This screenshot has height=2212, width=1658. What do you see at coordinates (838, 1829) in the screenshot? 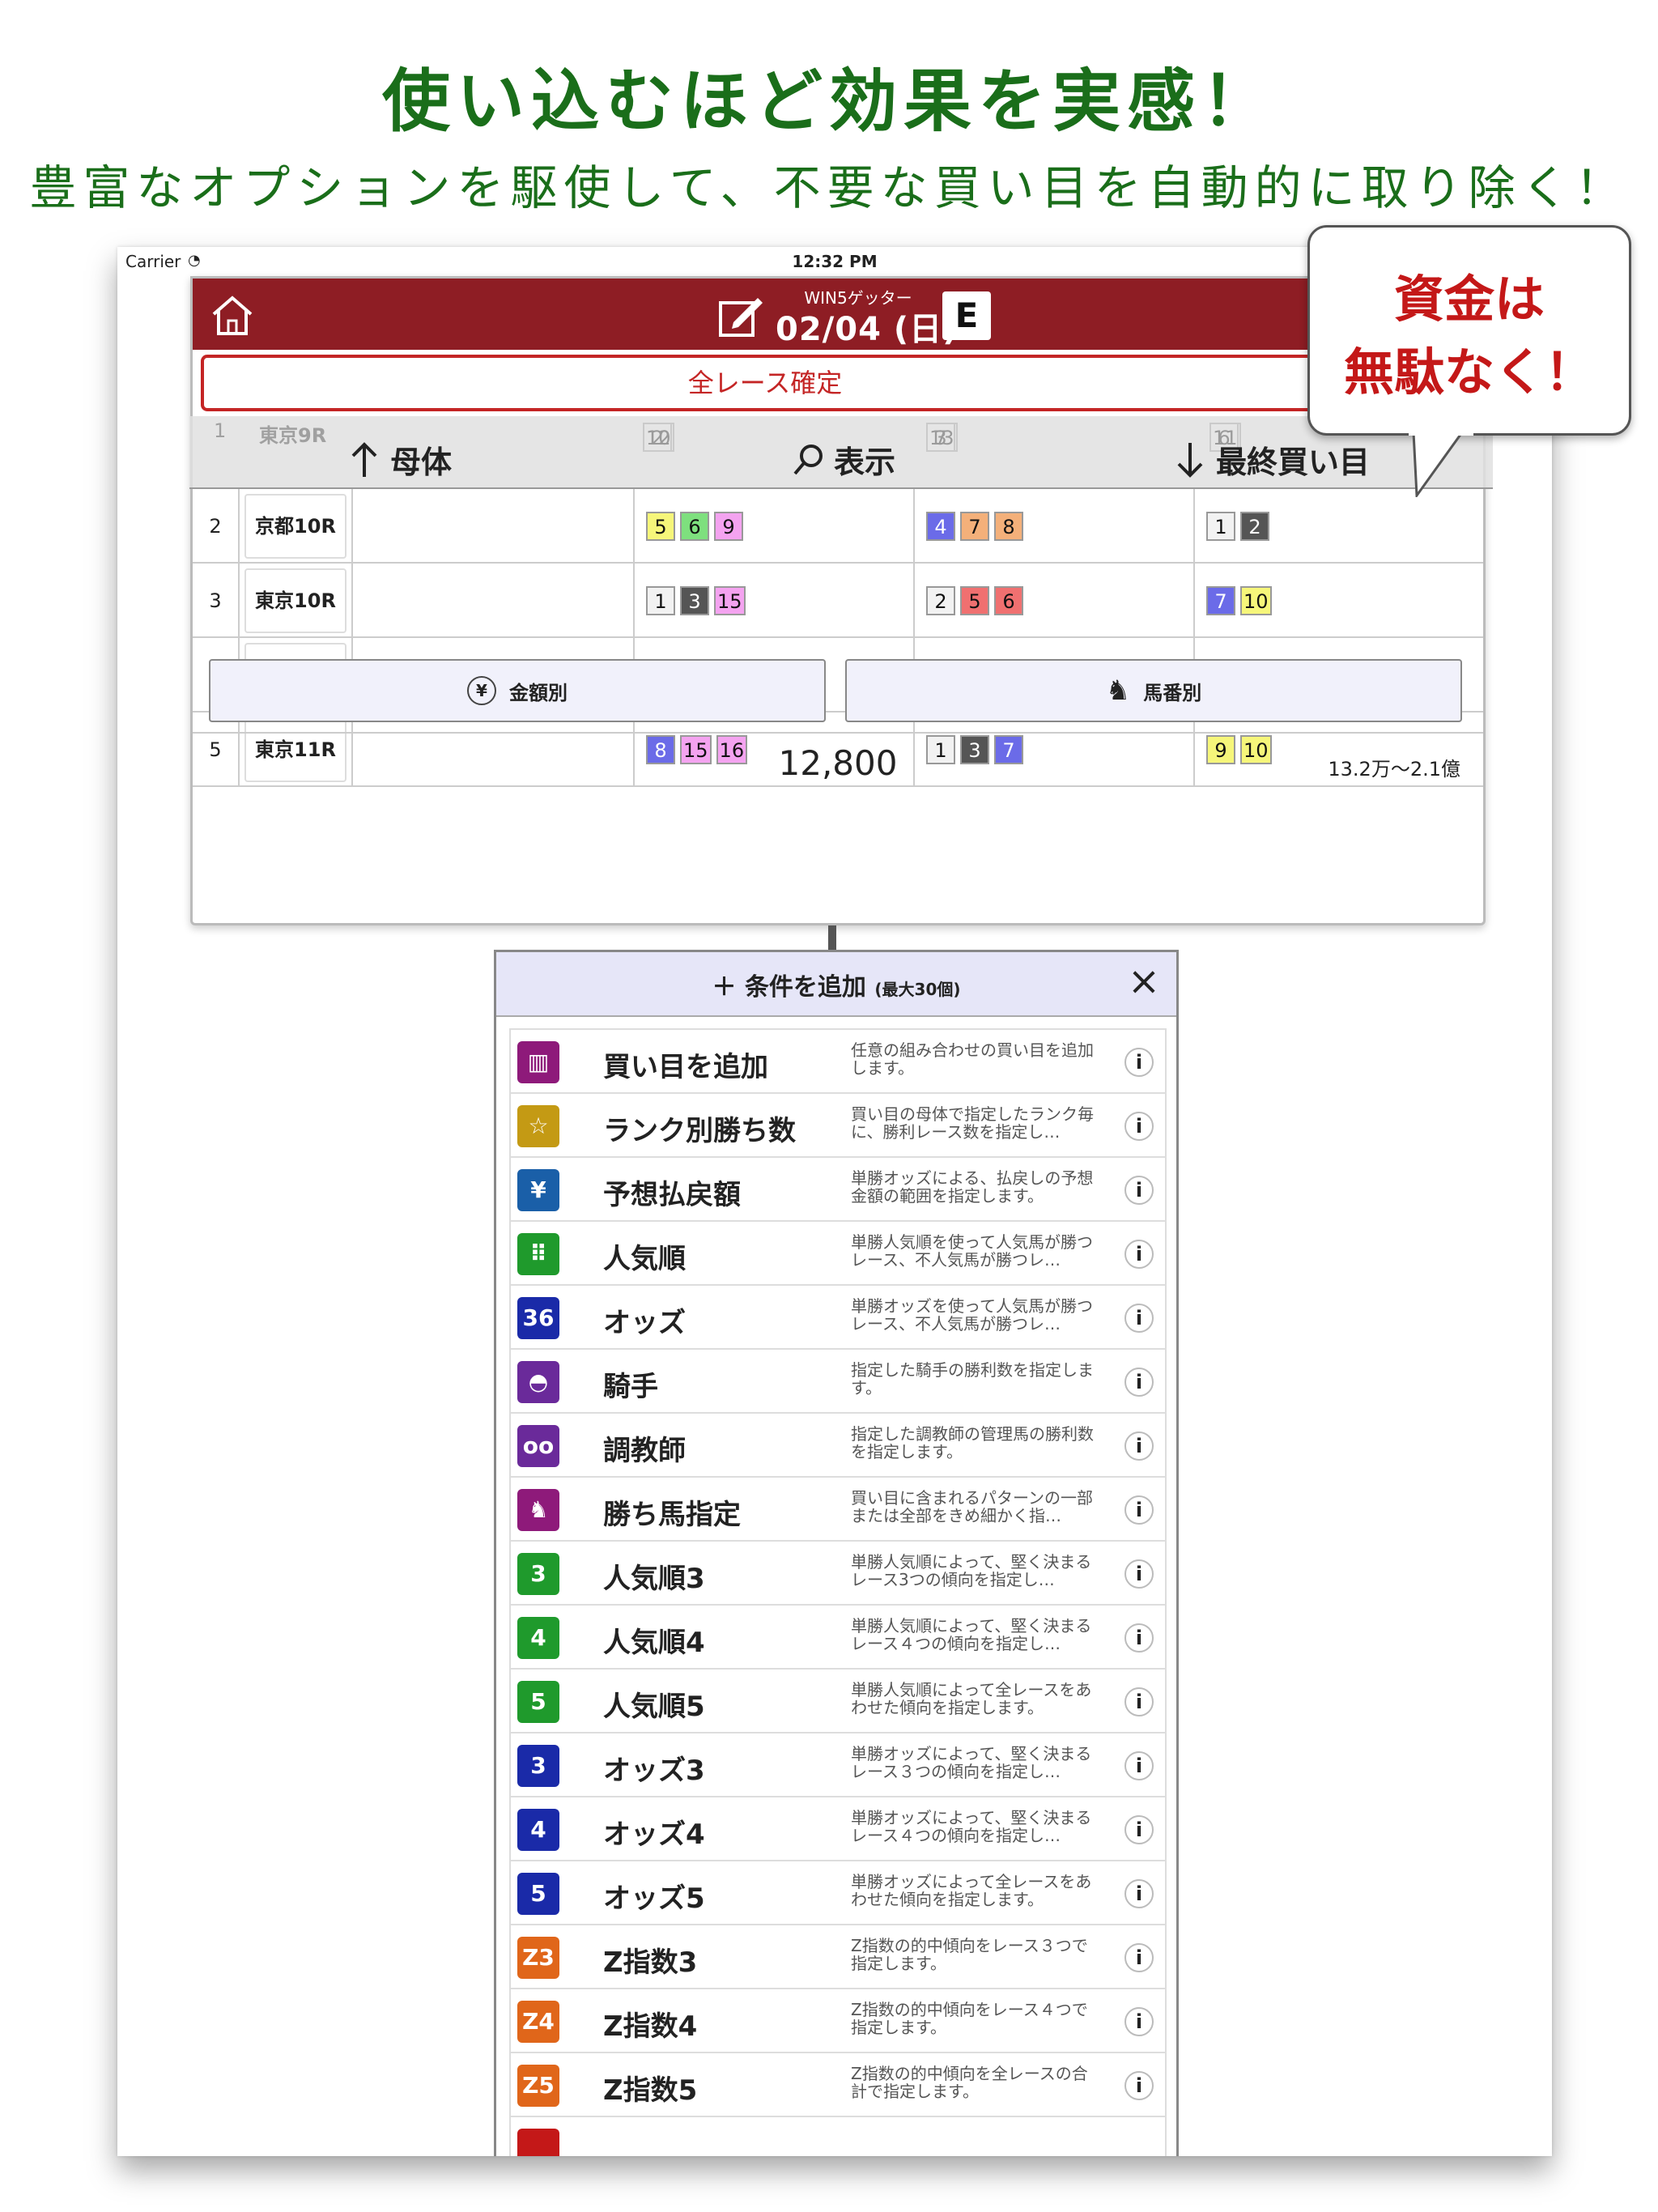
I see `condition-item: 4 オッズ4 単勝オッズによって、堅く決まるレース４つの傾向を指定し… i` at bounding box center [838, 1829].